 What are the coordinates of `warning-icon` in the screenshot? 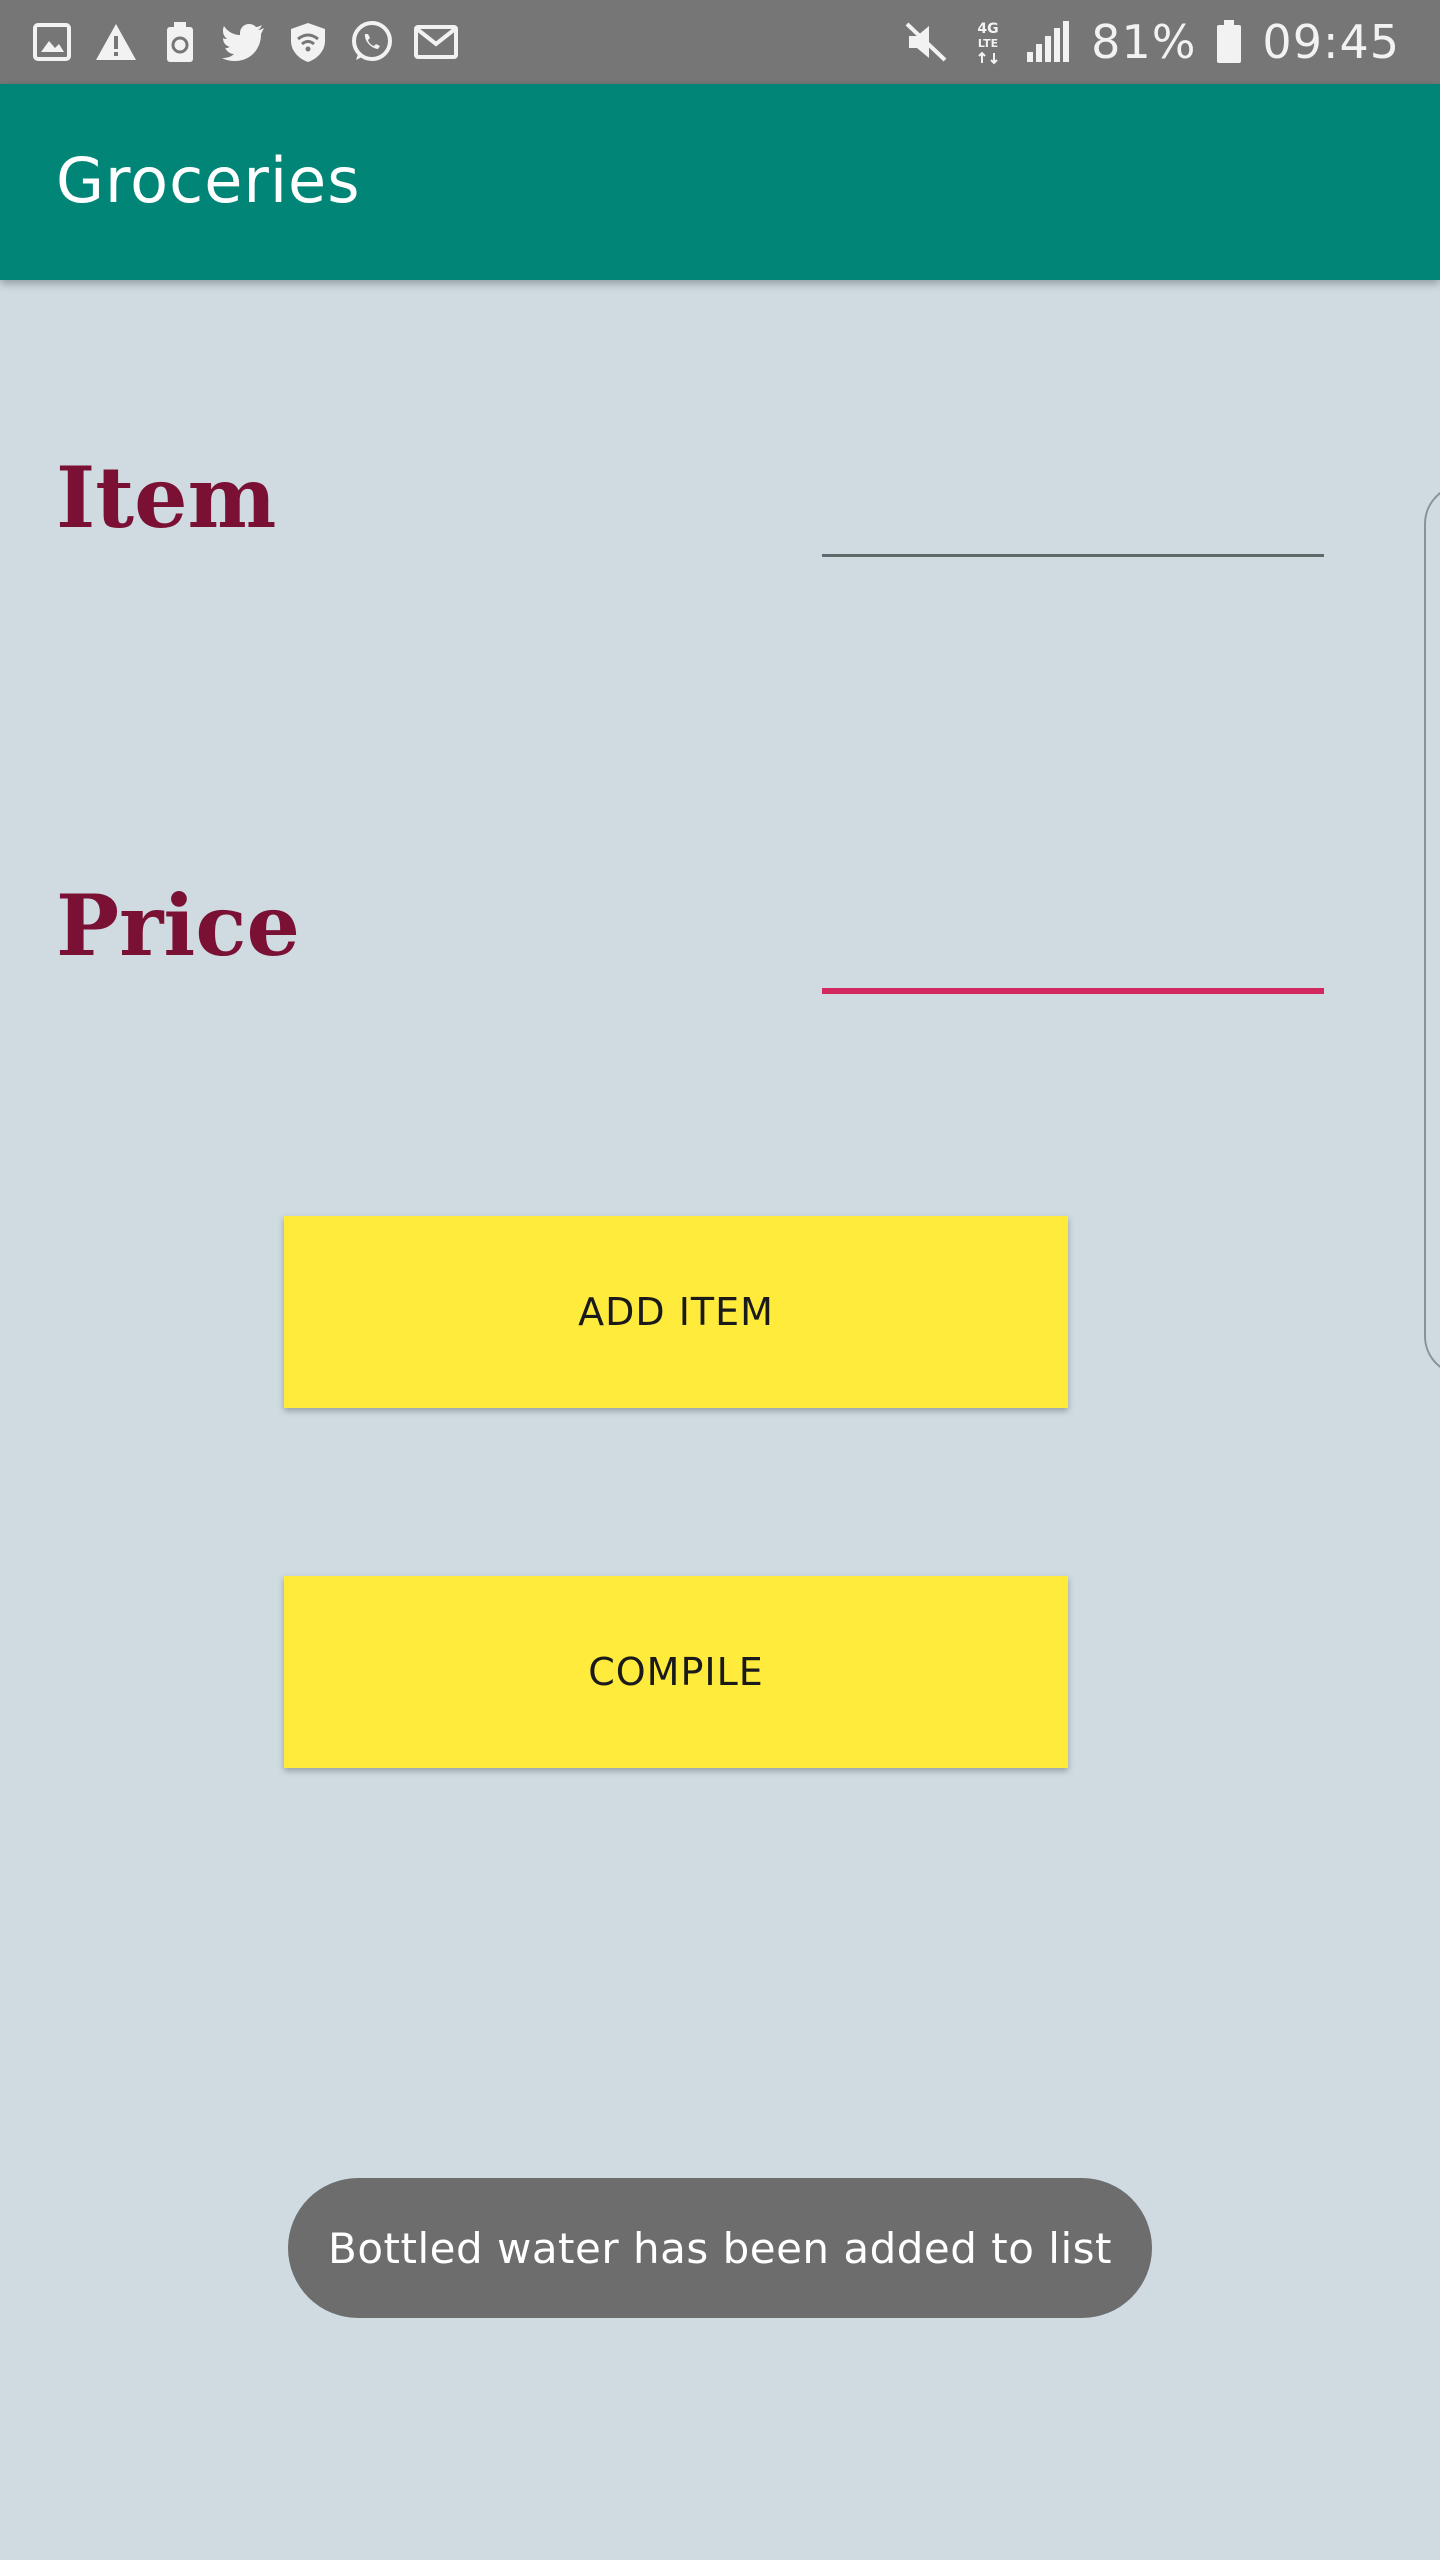 It's located at (116, 42).